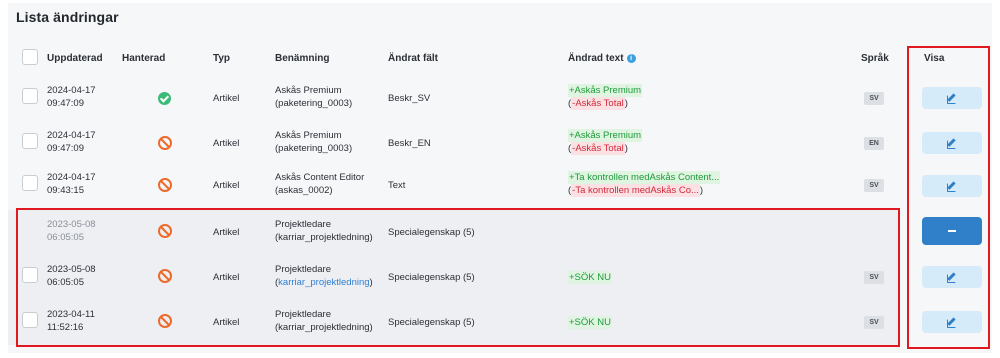  What do you see at coordinates (320, 184) in the screenshot?
I see `row-name: Askås Content Editor (askas_0002)` at bounding box center [320, 184].